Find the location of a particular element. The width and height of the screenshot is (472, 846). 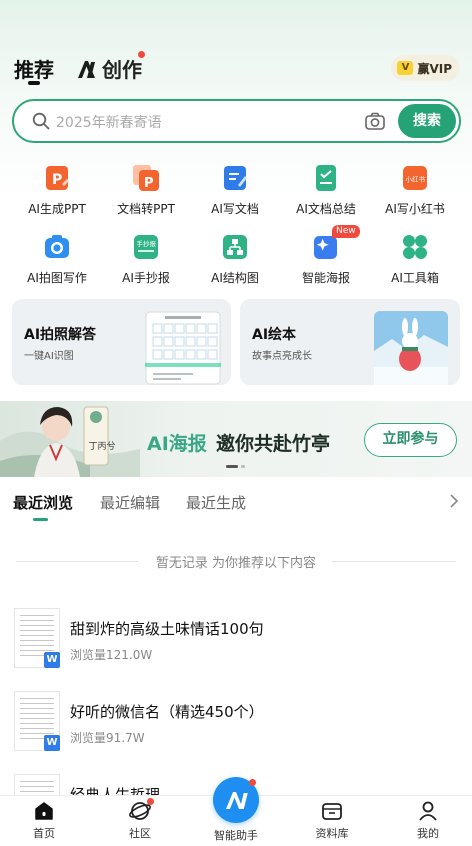

structure-diagram-icon is located at coordinates (235, 247).